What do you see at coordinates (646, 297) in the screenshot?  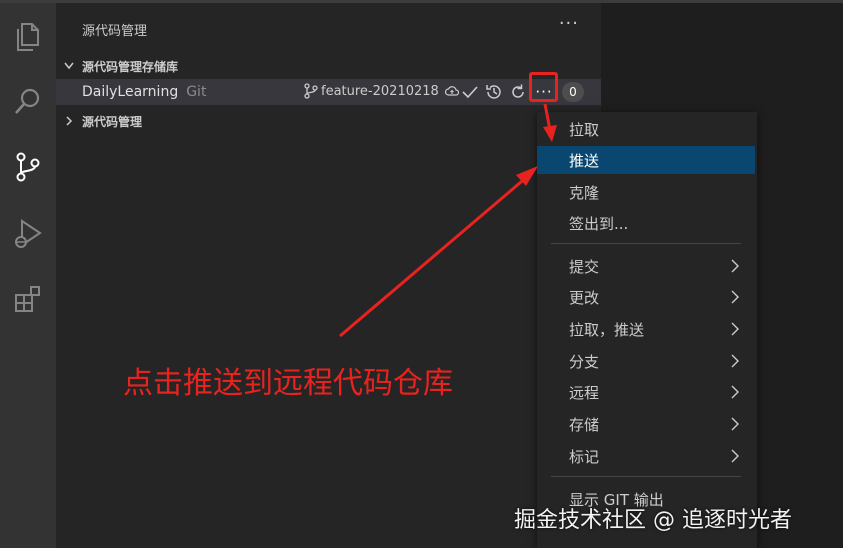 I see `menu-item-changes: 更改` at bounding box center [646, 297].